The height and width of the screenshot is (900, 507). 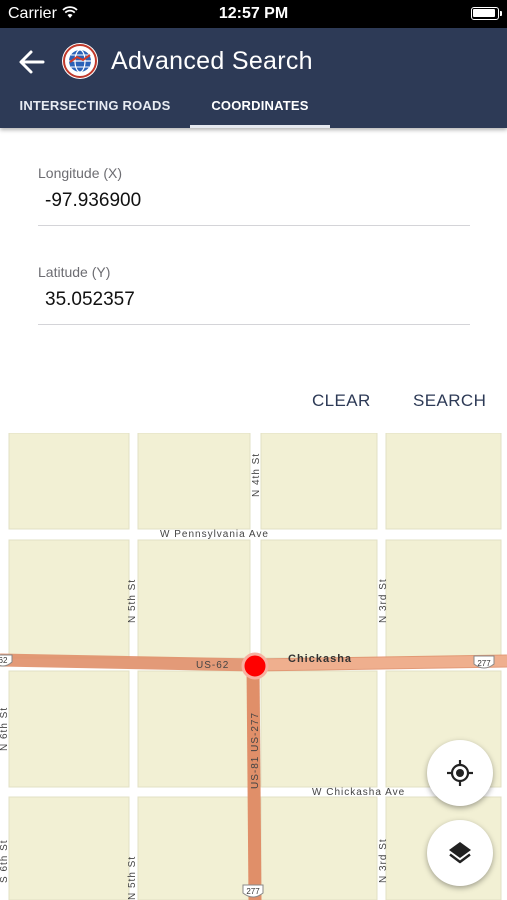 I want to click on us-277-shield-bottom: 277, so click(x=253, y=891).